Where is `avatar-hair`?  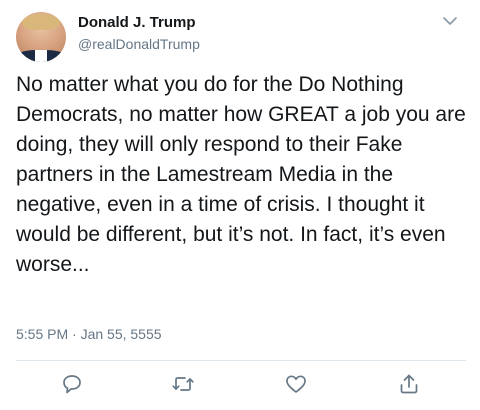 avatar-hair is located at coordinates (41, 22).